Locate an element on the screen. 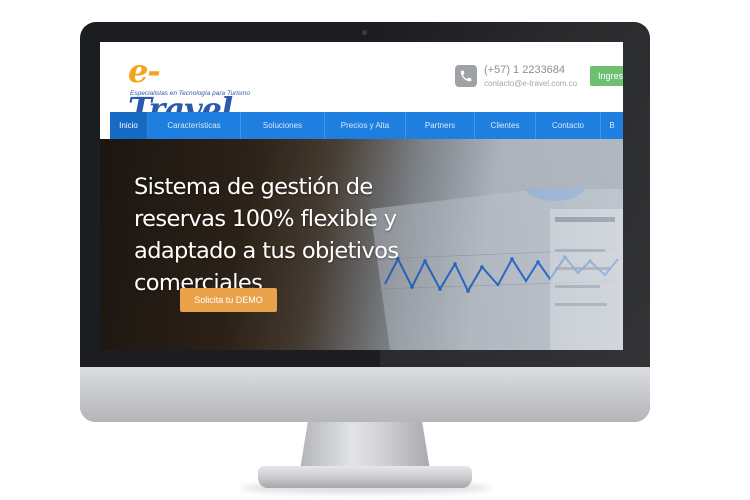 Image resolution: width=750 pixels, height=500 pixels. nav-item-partners: Partners is located at coordinates (440, 125).